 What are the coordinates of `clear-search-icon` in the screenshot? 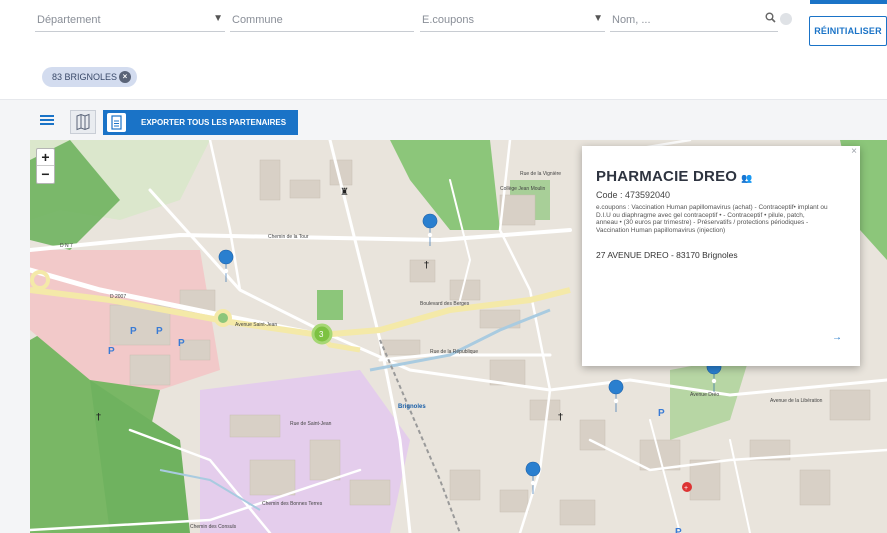 It's located at (786, 19).